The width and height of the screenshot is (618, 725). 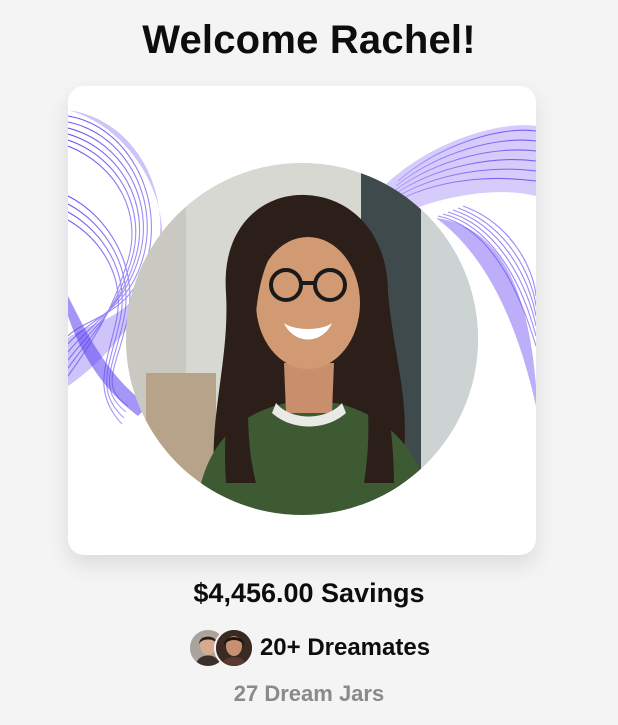 I want to click on dreamates-row: 20+ Dreamates, so click(x=309, y=648).